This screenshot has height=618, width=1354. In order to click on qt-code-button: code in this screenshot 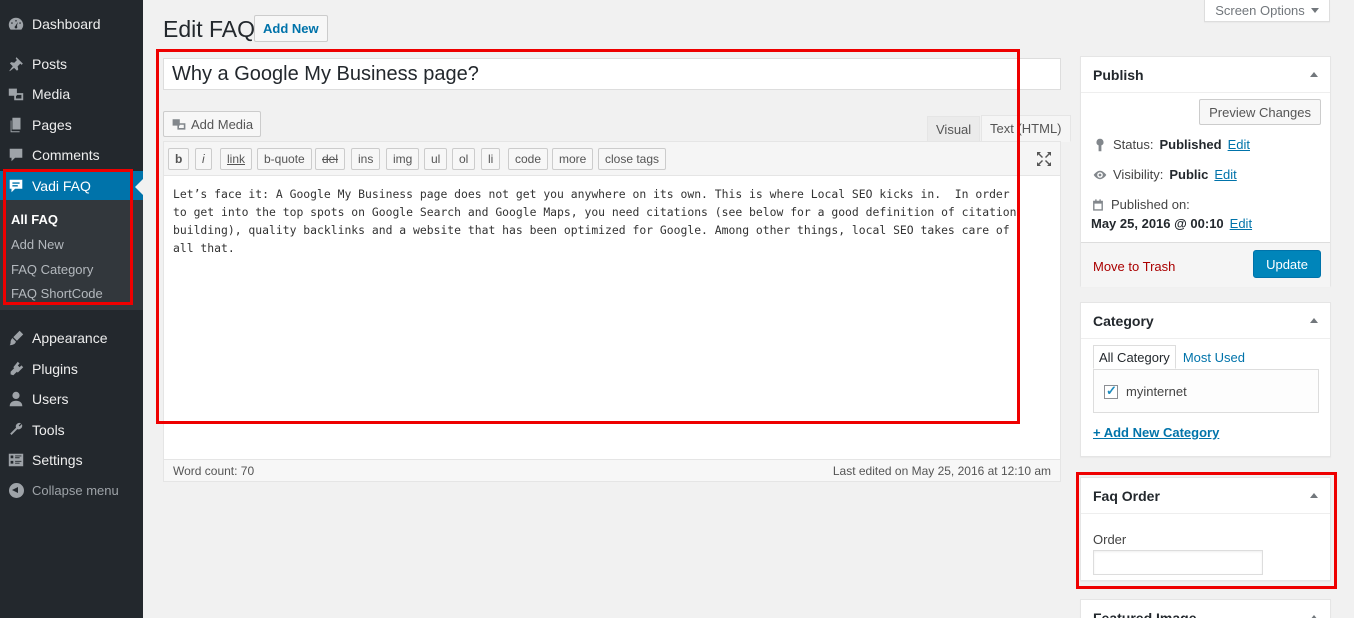, I will do `click(528, 159)`.